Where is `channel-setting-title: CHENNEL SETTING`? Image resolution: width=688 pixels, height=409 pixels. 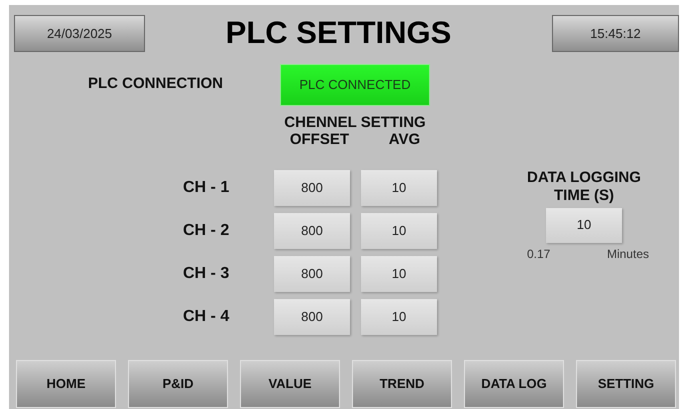 channel-setting-title: CHENNEL SETTING is located at coordinates (355, 122).